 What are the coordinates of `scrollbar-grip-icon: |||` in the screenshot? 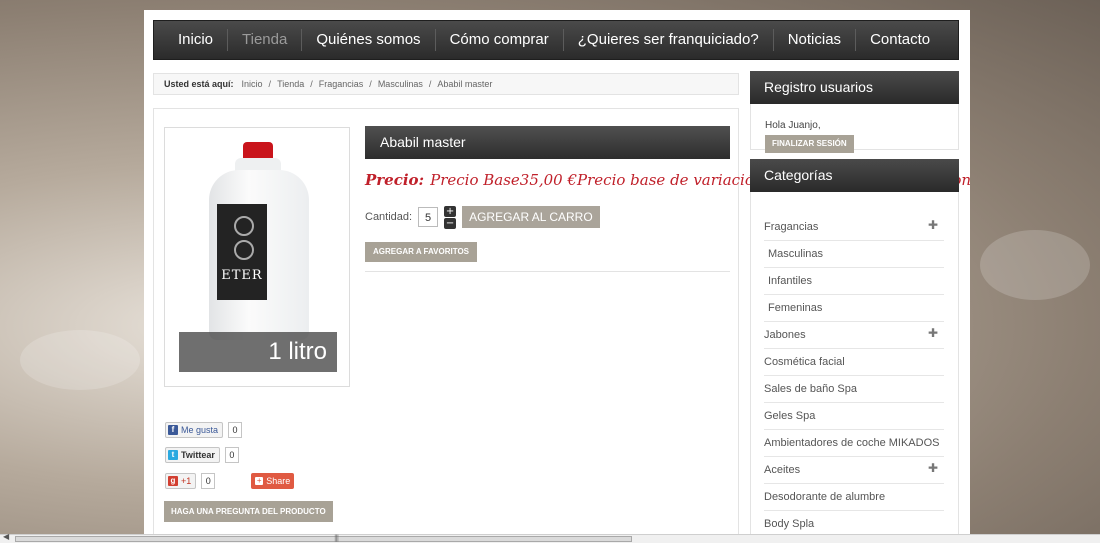 It's located at (336, 538).